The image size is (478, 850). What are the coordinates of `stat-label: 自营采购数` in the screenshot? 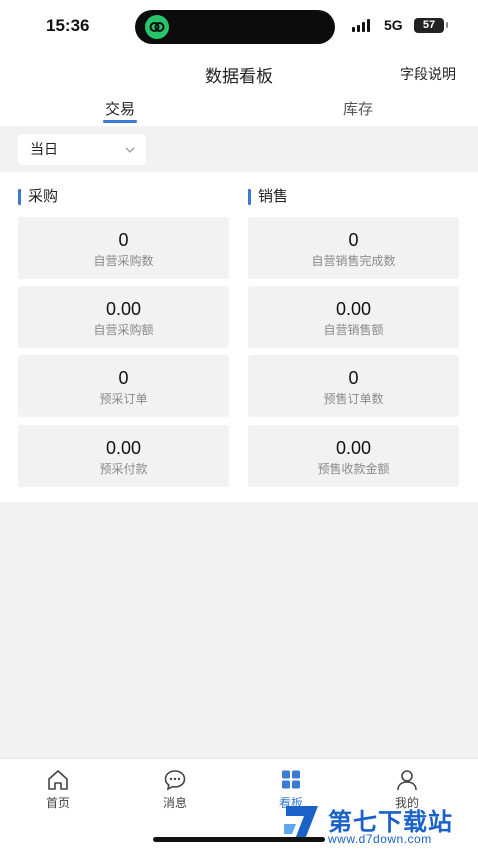 It's located at (123, 261).